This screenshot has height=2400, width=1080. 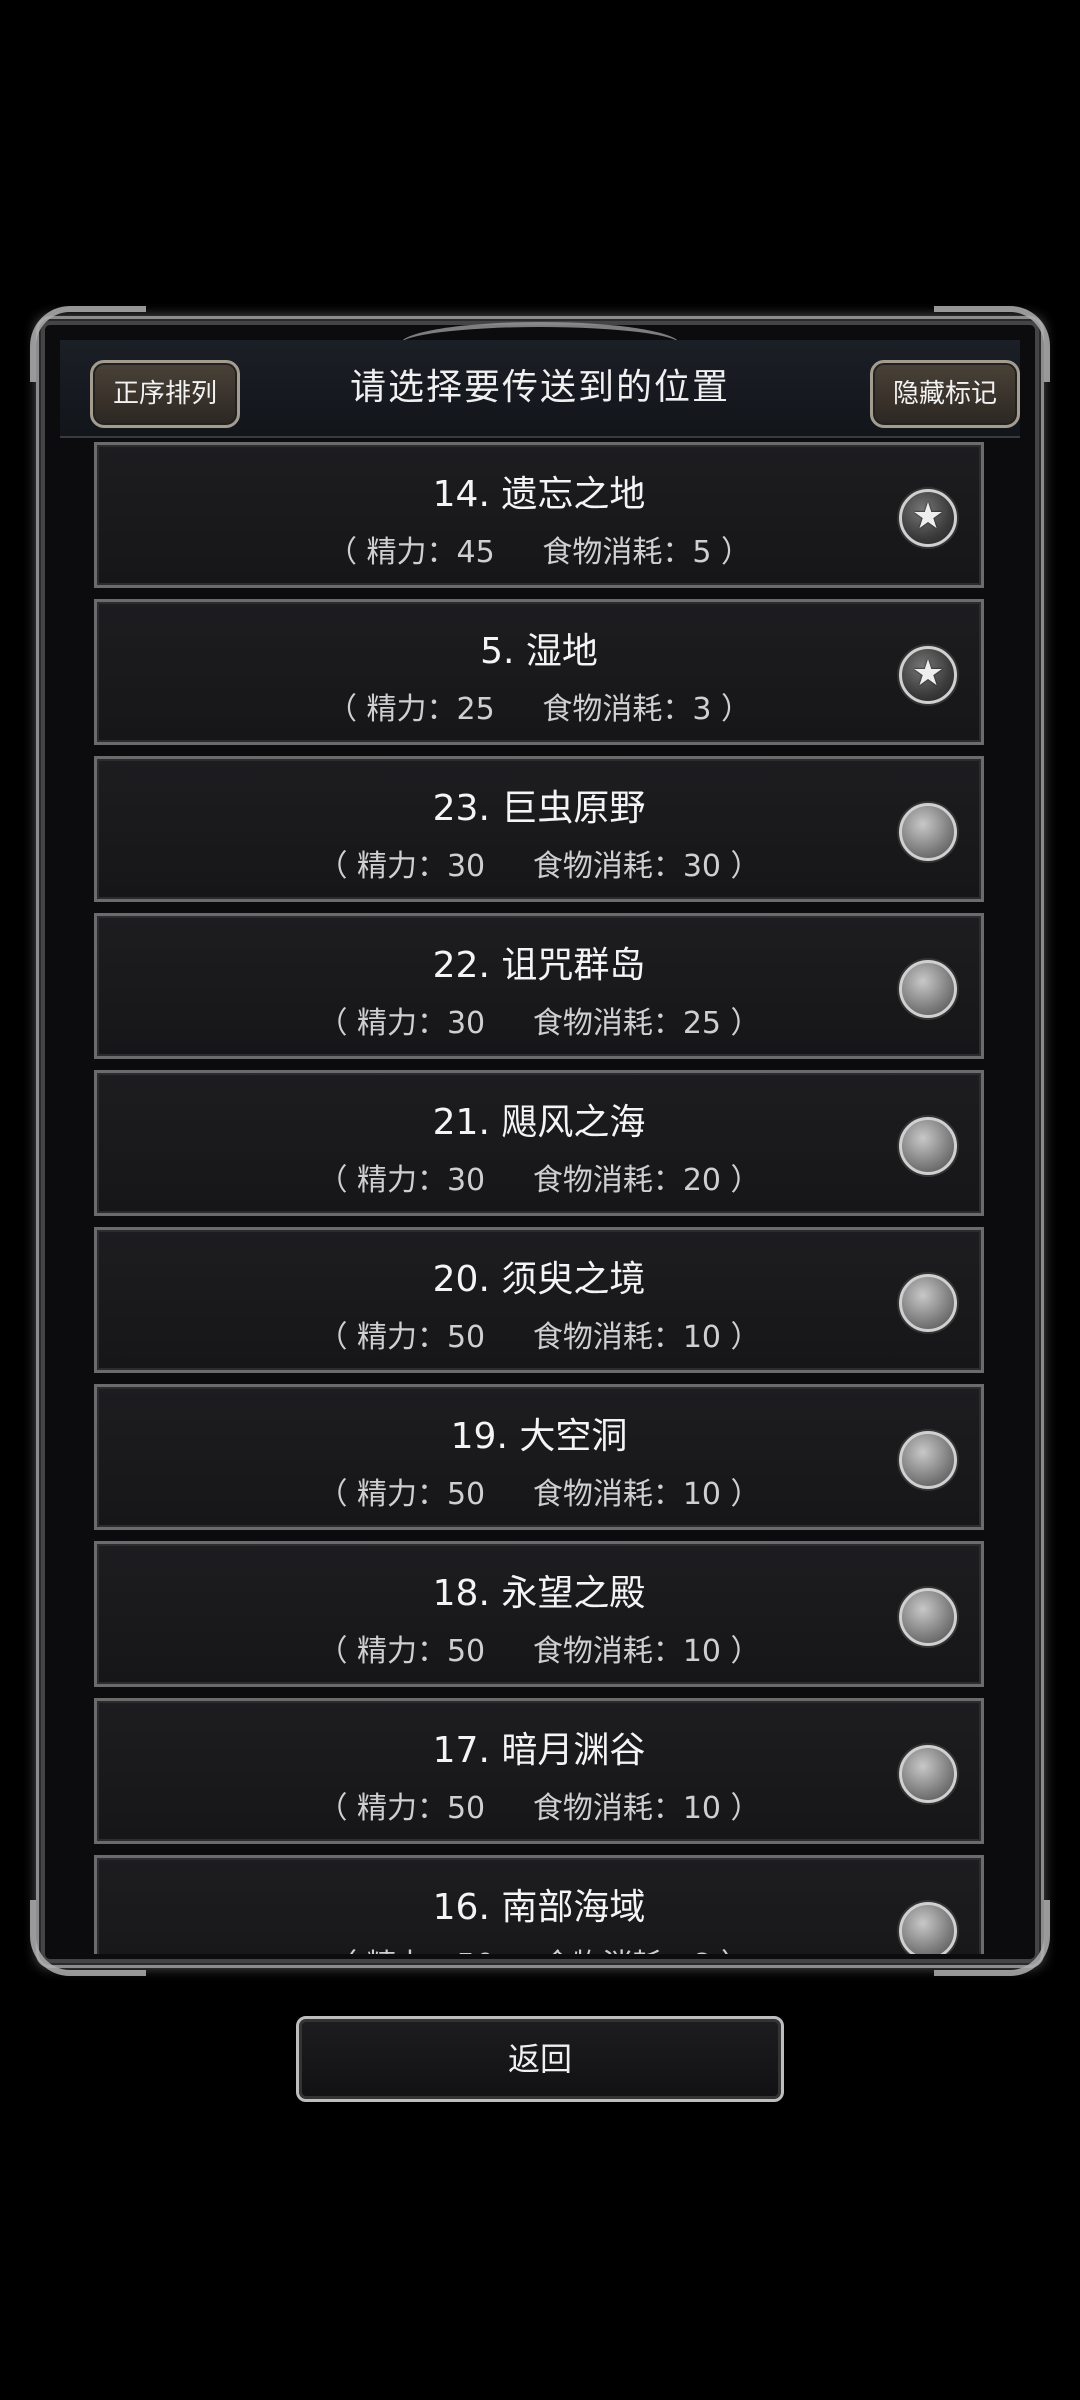 What do you see at coordinates (539, 651) in the screenshot?
I see `location-name: 5. 湿地` at bounding box center [539, 651].